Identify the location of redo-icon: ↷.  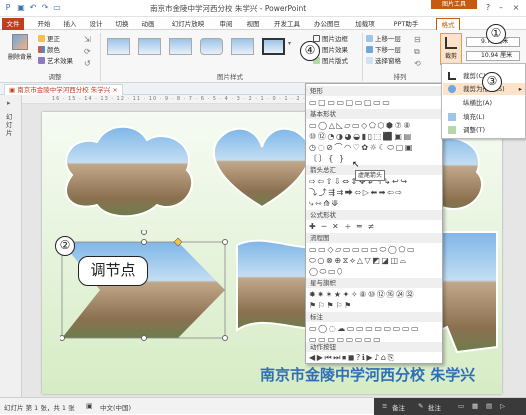
(45, 8).